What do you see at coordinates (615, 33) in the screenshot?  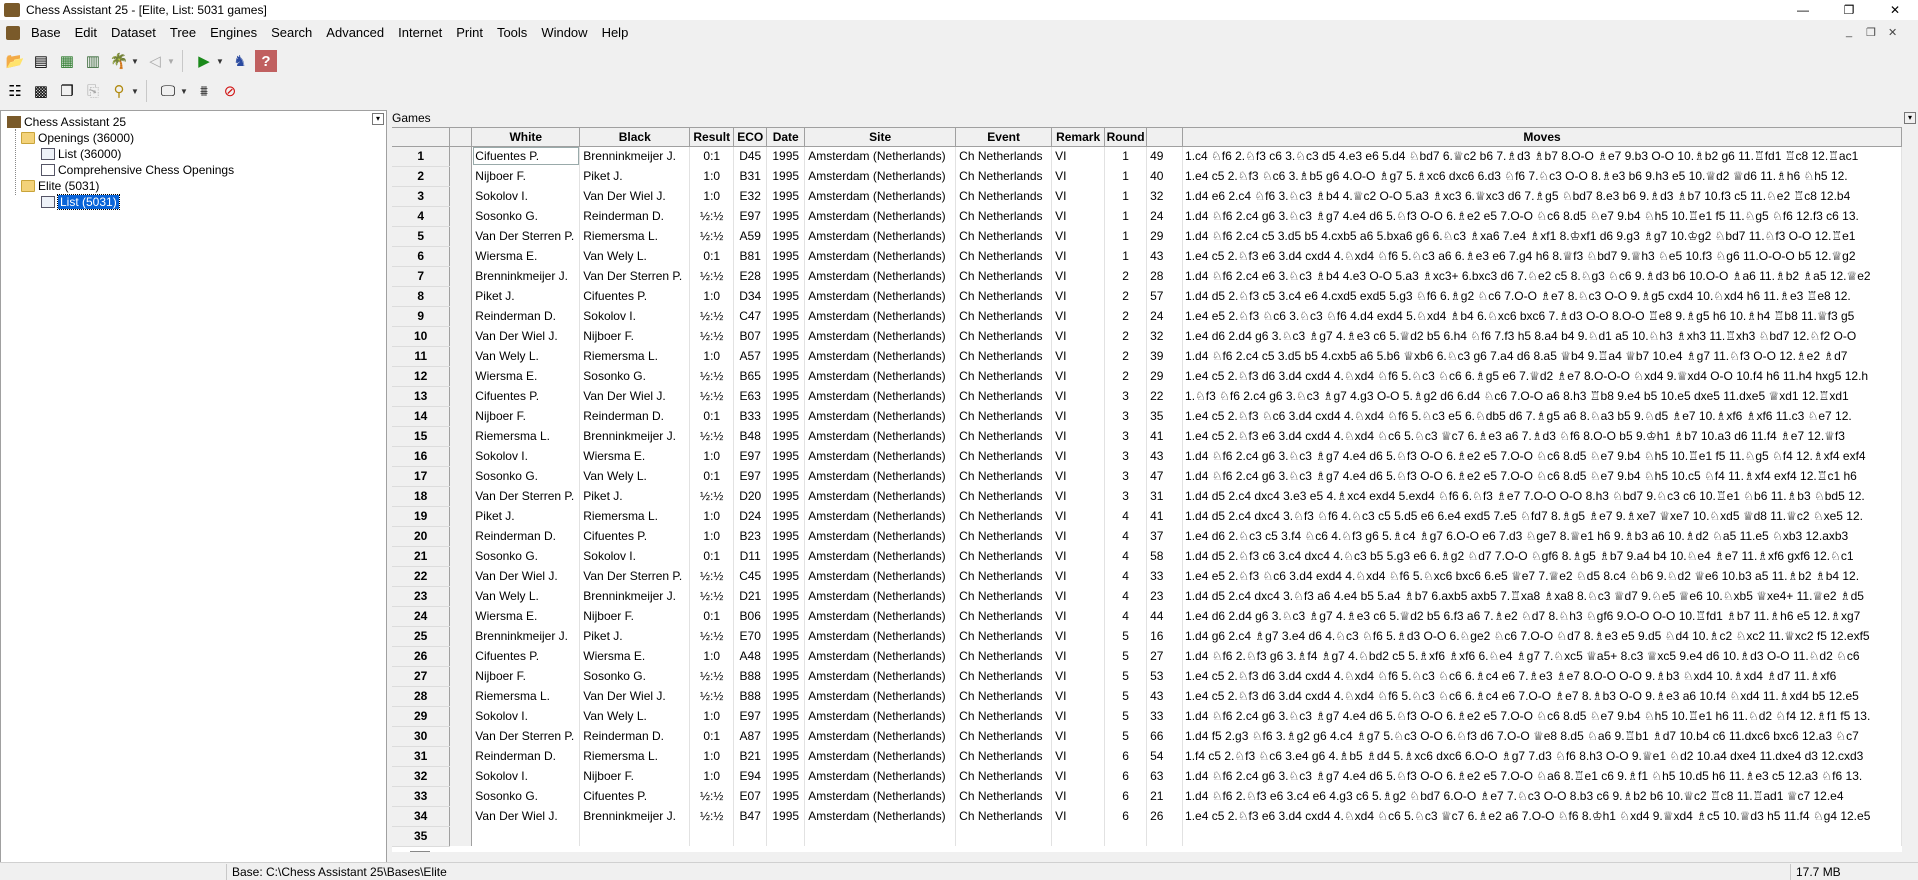 I see `menu-help: Help` at bounding box center [615, 33].